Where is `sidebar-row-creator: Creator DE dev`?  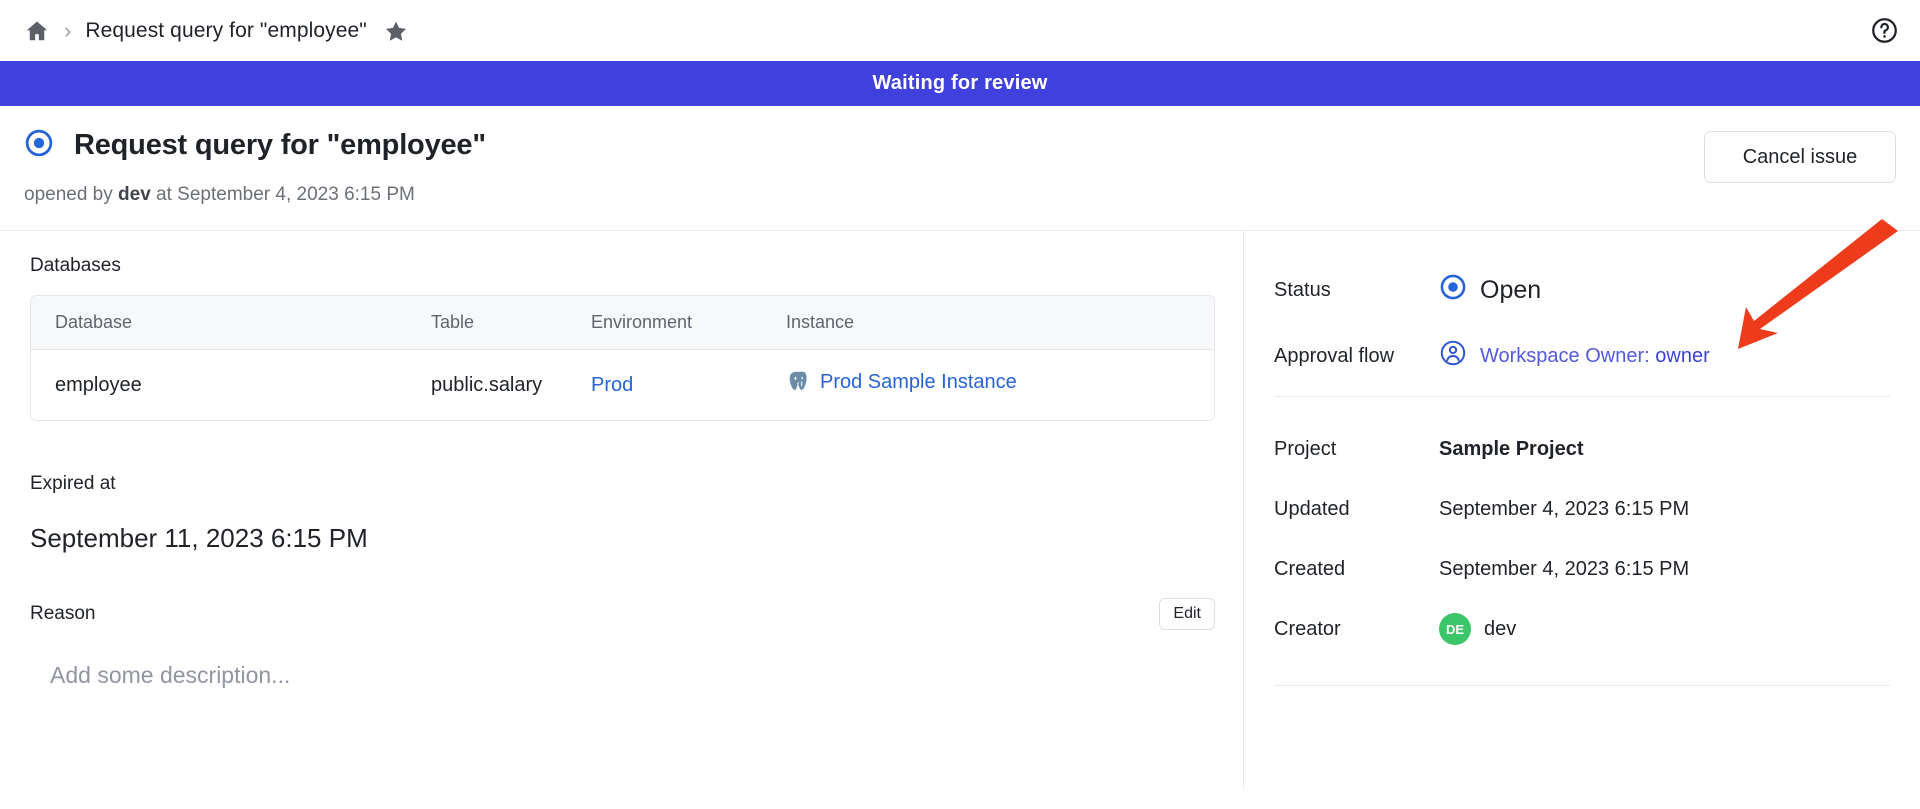 sidebar-row-creator: Creator DE dev is located at coordinates (1582, 629).